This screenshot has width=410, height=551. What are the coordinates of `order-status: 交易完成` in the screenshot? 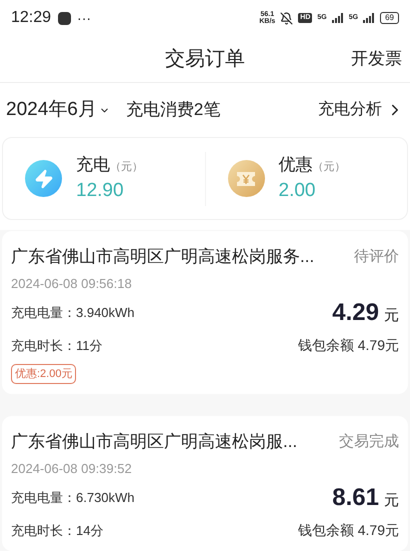 It's located at (369, 442).